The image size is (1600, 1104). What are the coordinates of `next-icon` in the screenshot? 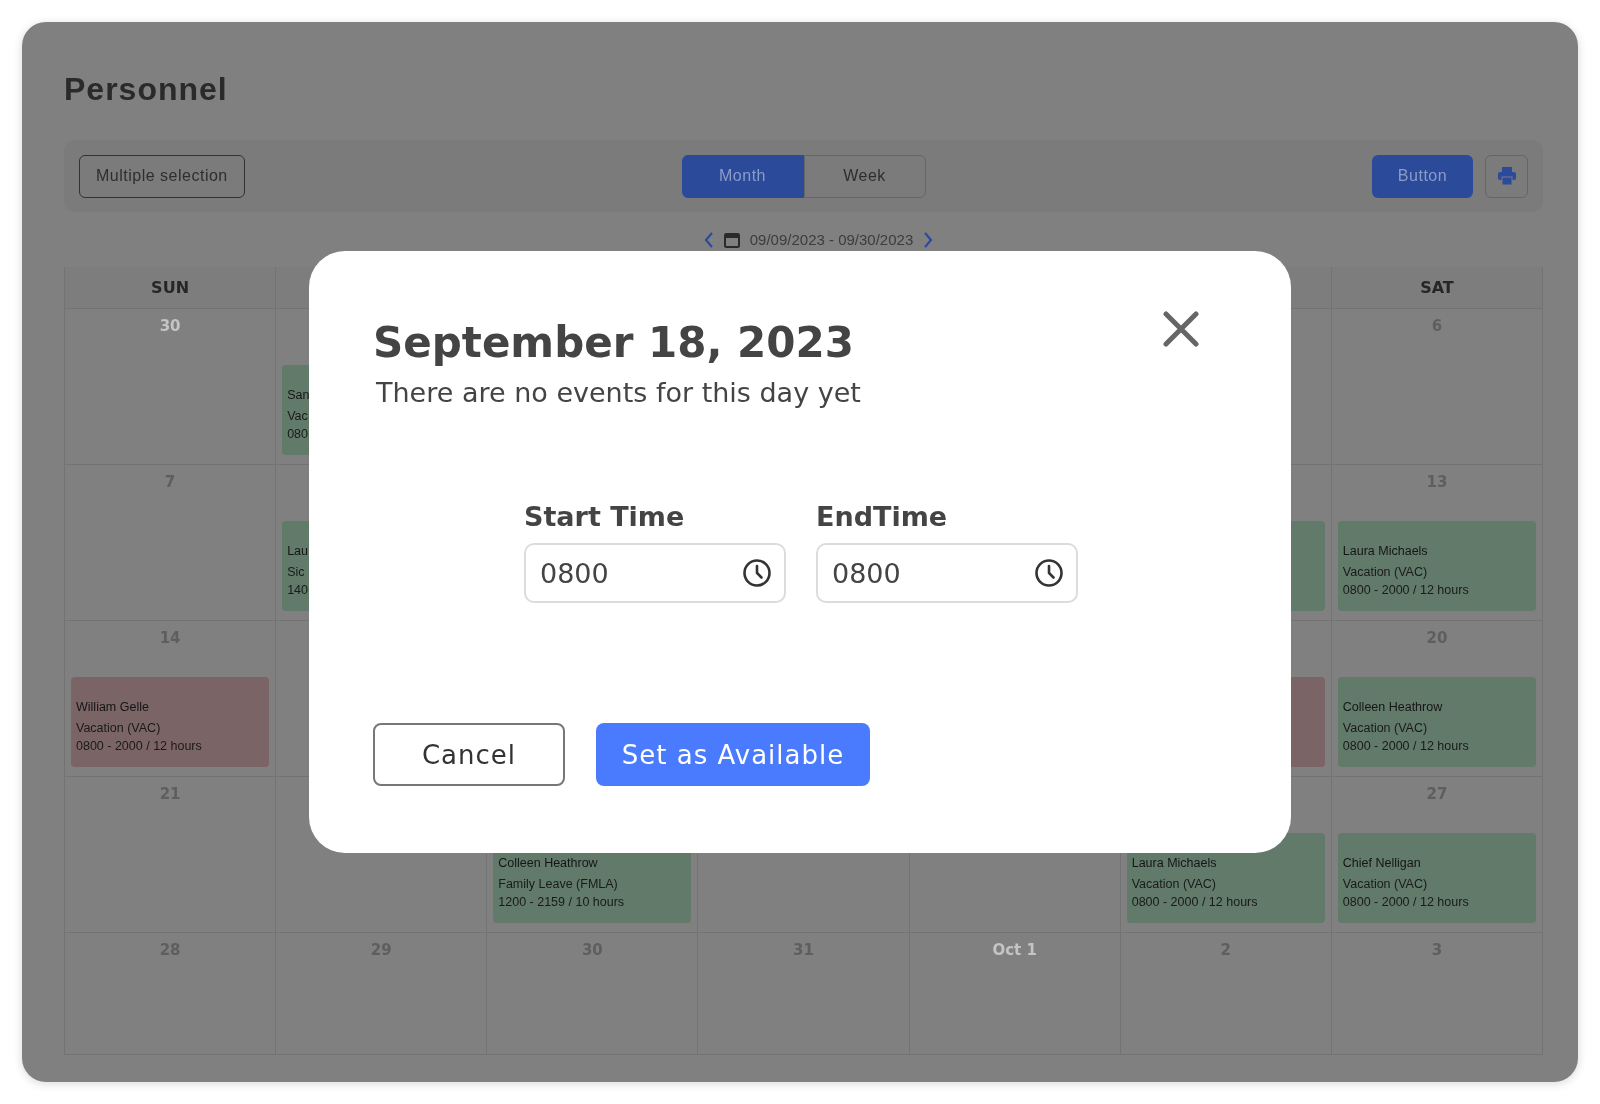 It's located at (928, 239).